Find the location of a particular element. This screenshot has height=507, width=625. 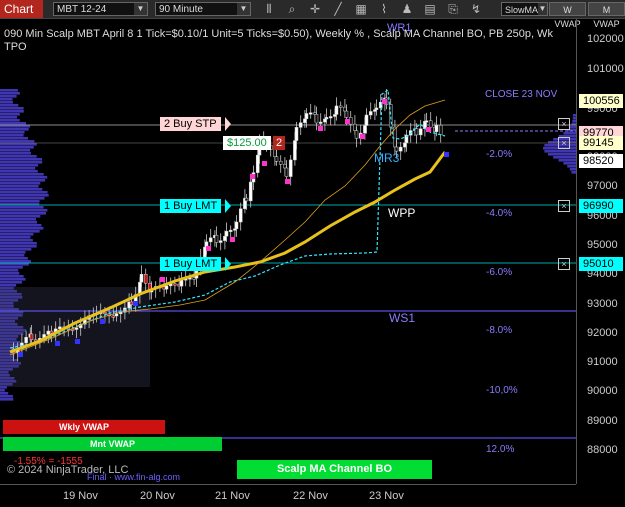

instrument-value: MBT 12-24 is located at coordinates (82, 9).